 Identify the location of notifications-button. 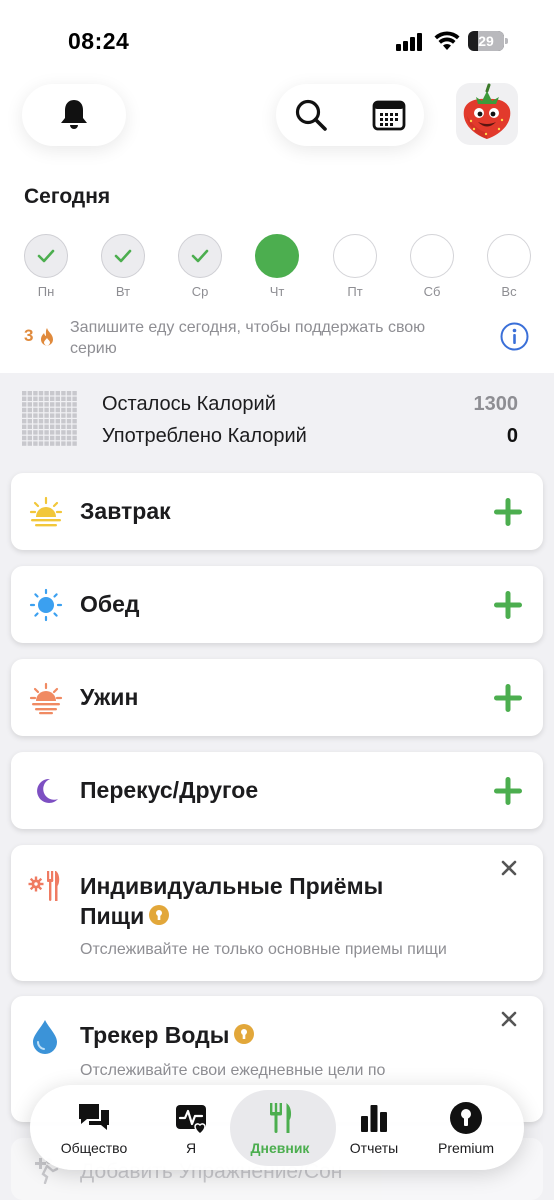
(74, 115).